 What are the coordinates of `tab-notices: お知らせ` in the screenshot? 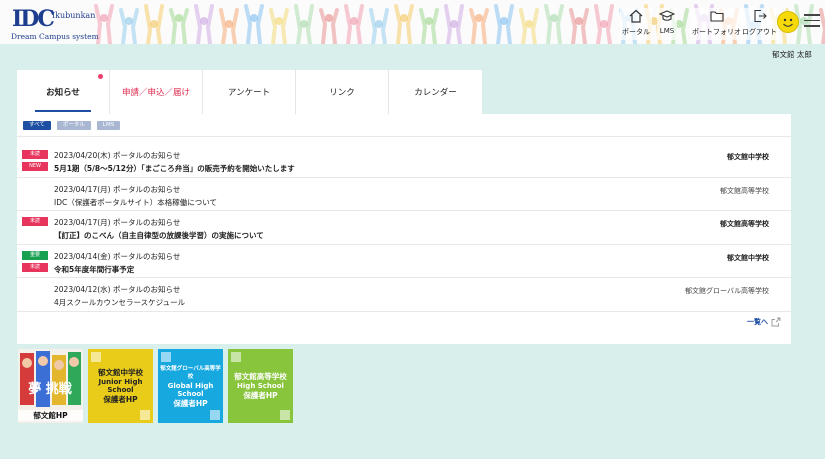 It's located at (63, 92).